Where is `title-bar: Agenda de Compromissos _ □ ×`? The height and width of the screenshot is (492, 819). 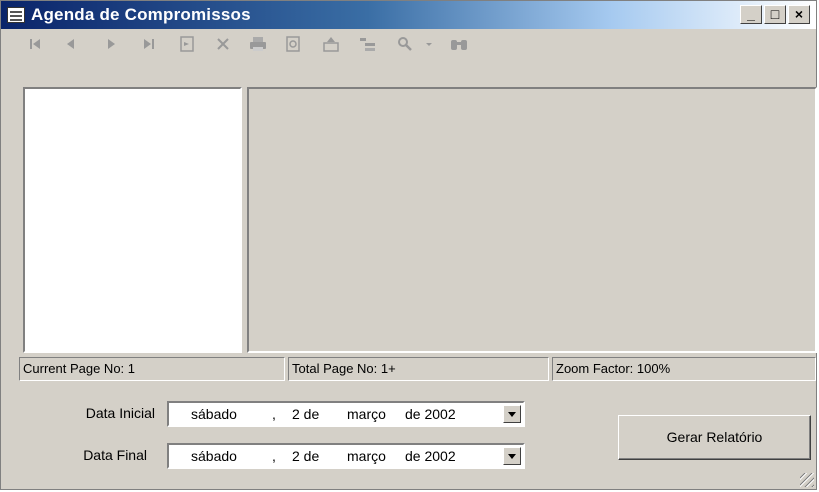
title-bar: Agenda de Compromissos _ □ × is located at coordinates (408, 15).